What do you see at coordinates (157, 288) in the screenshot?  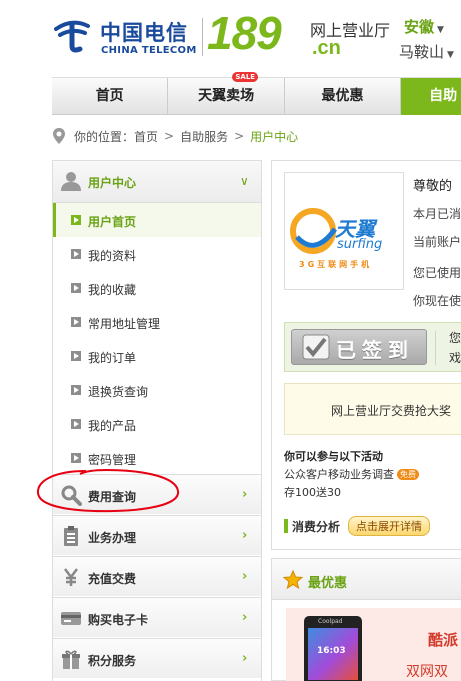 I see `sidebar-item-my-favorites: 我的收藏` at bounding box center [157, 288].